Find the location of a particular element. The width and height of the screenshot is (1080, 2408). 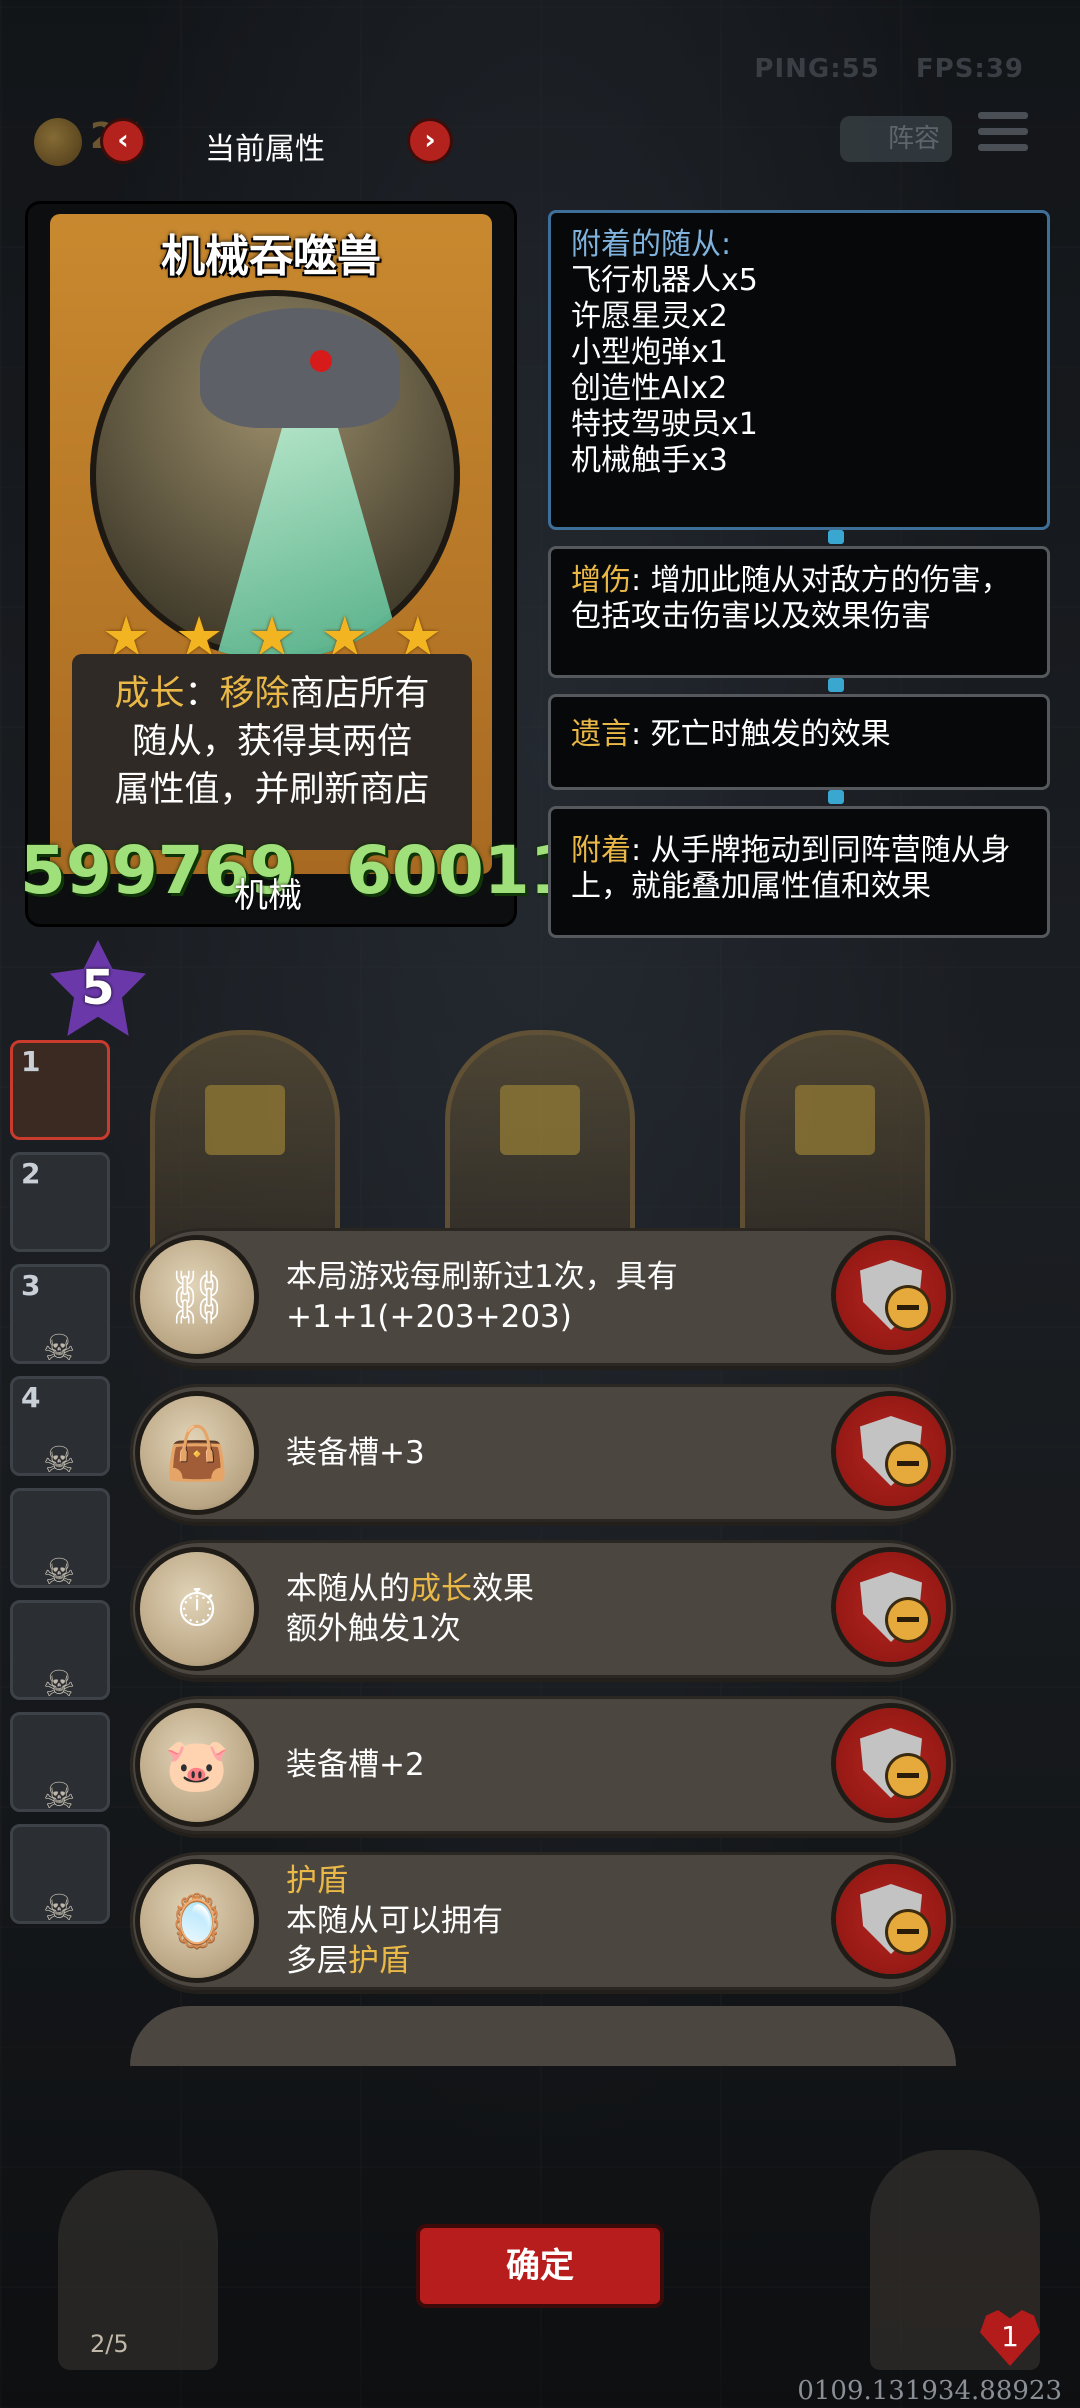

effect-line3: 属性值，并刷新商店 is located at coordinates (272, 790).